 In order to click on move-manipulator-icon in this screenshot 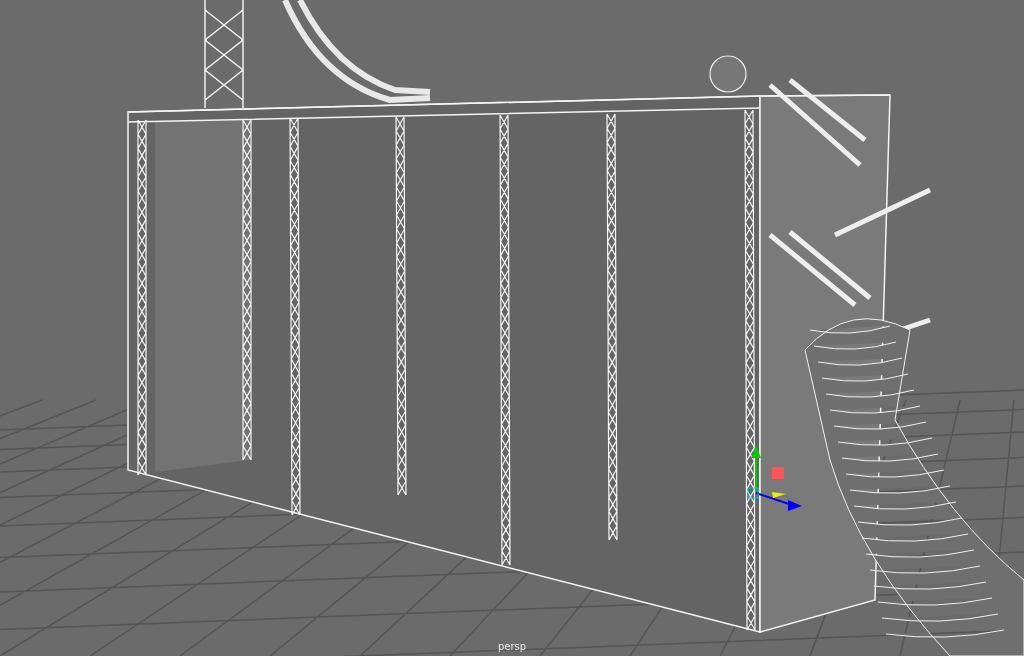, I will do `click(774, 478)`.